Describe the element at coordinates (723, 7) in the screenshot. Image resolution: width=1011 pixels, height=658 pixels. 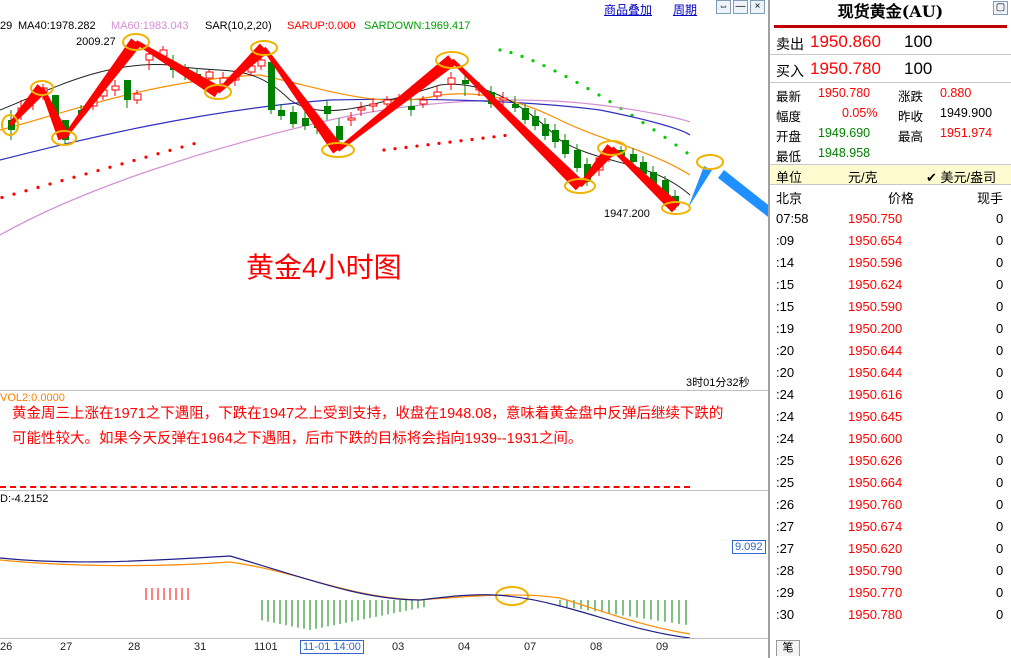
I see `restore-icon: ⇔` at that location.